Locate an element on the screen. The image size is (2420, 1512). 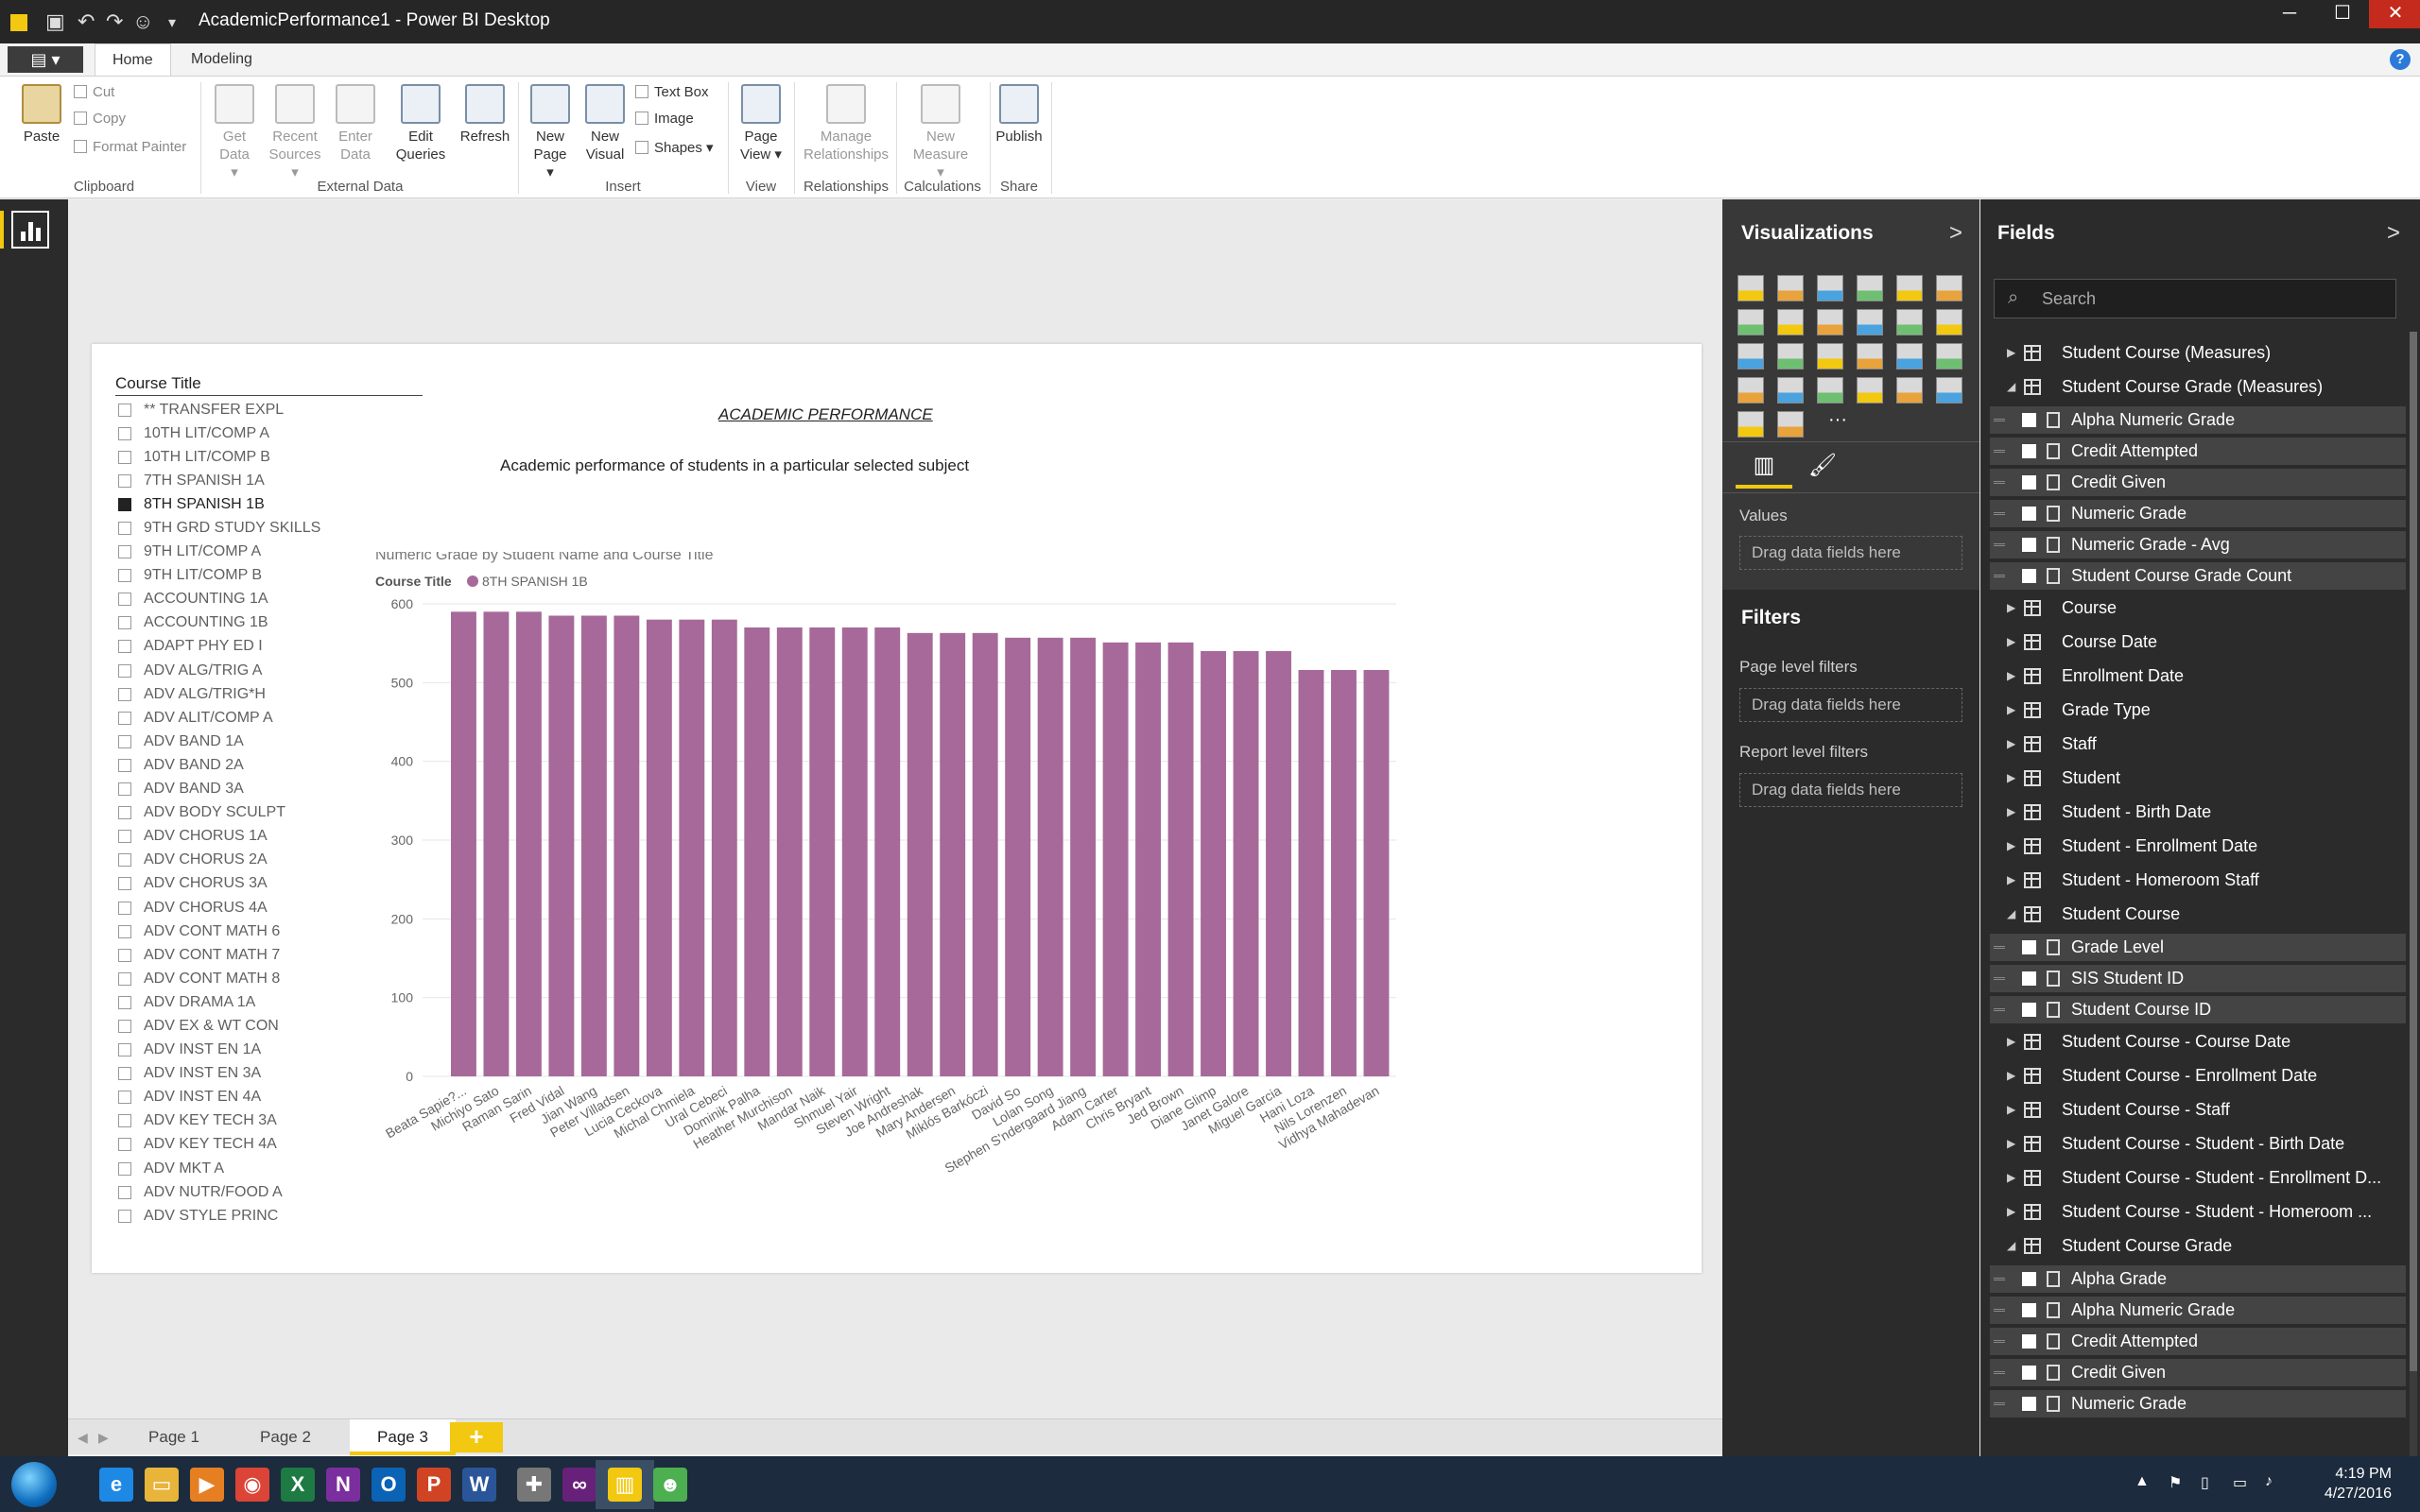
viz-multi-row-card-icon is located at coordinates (1909, 390).